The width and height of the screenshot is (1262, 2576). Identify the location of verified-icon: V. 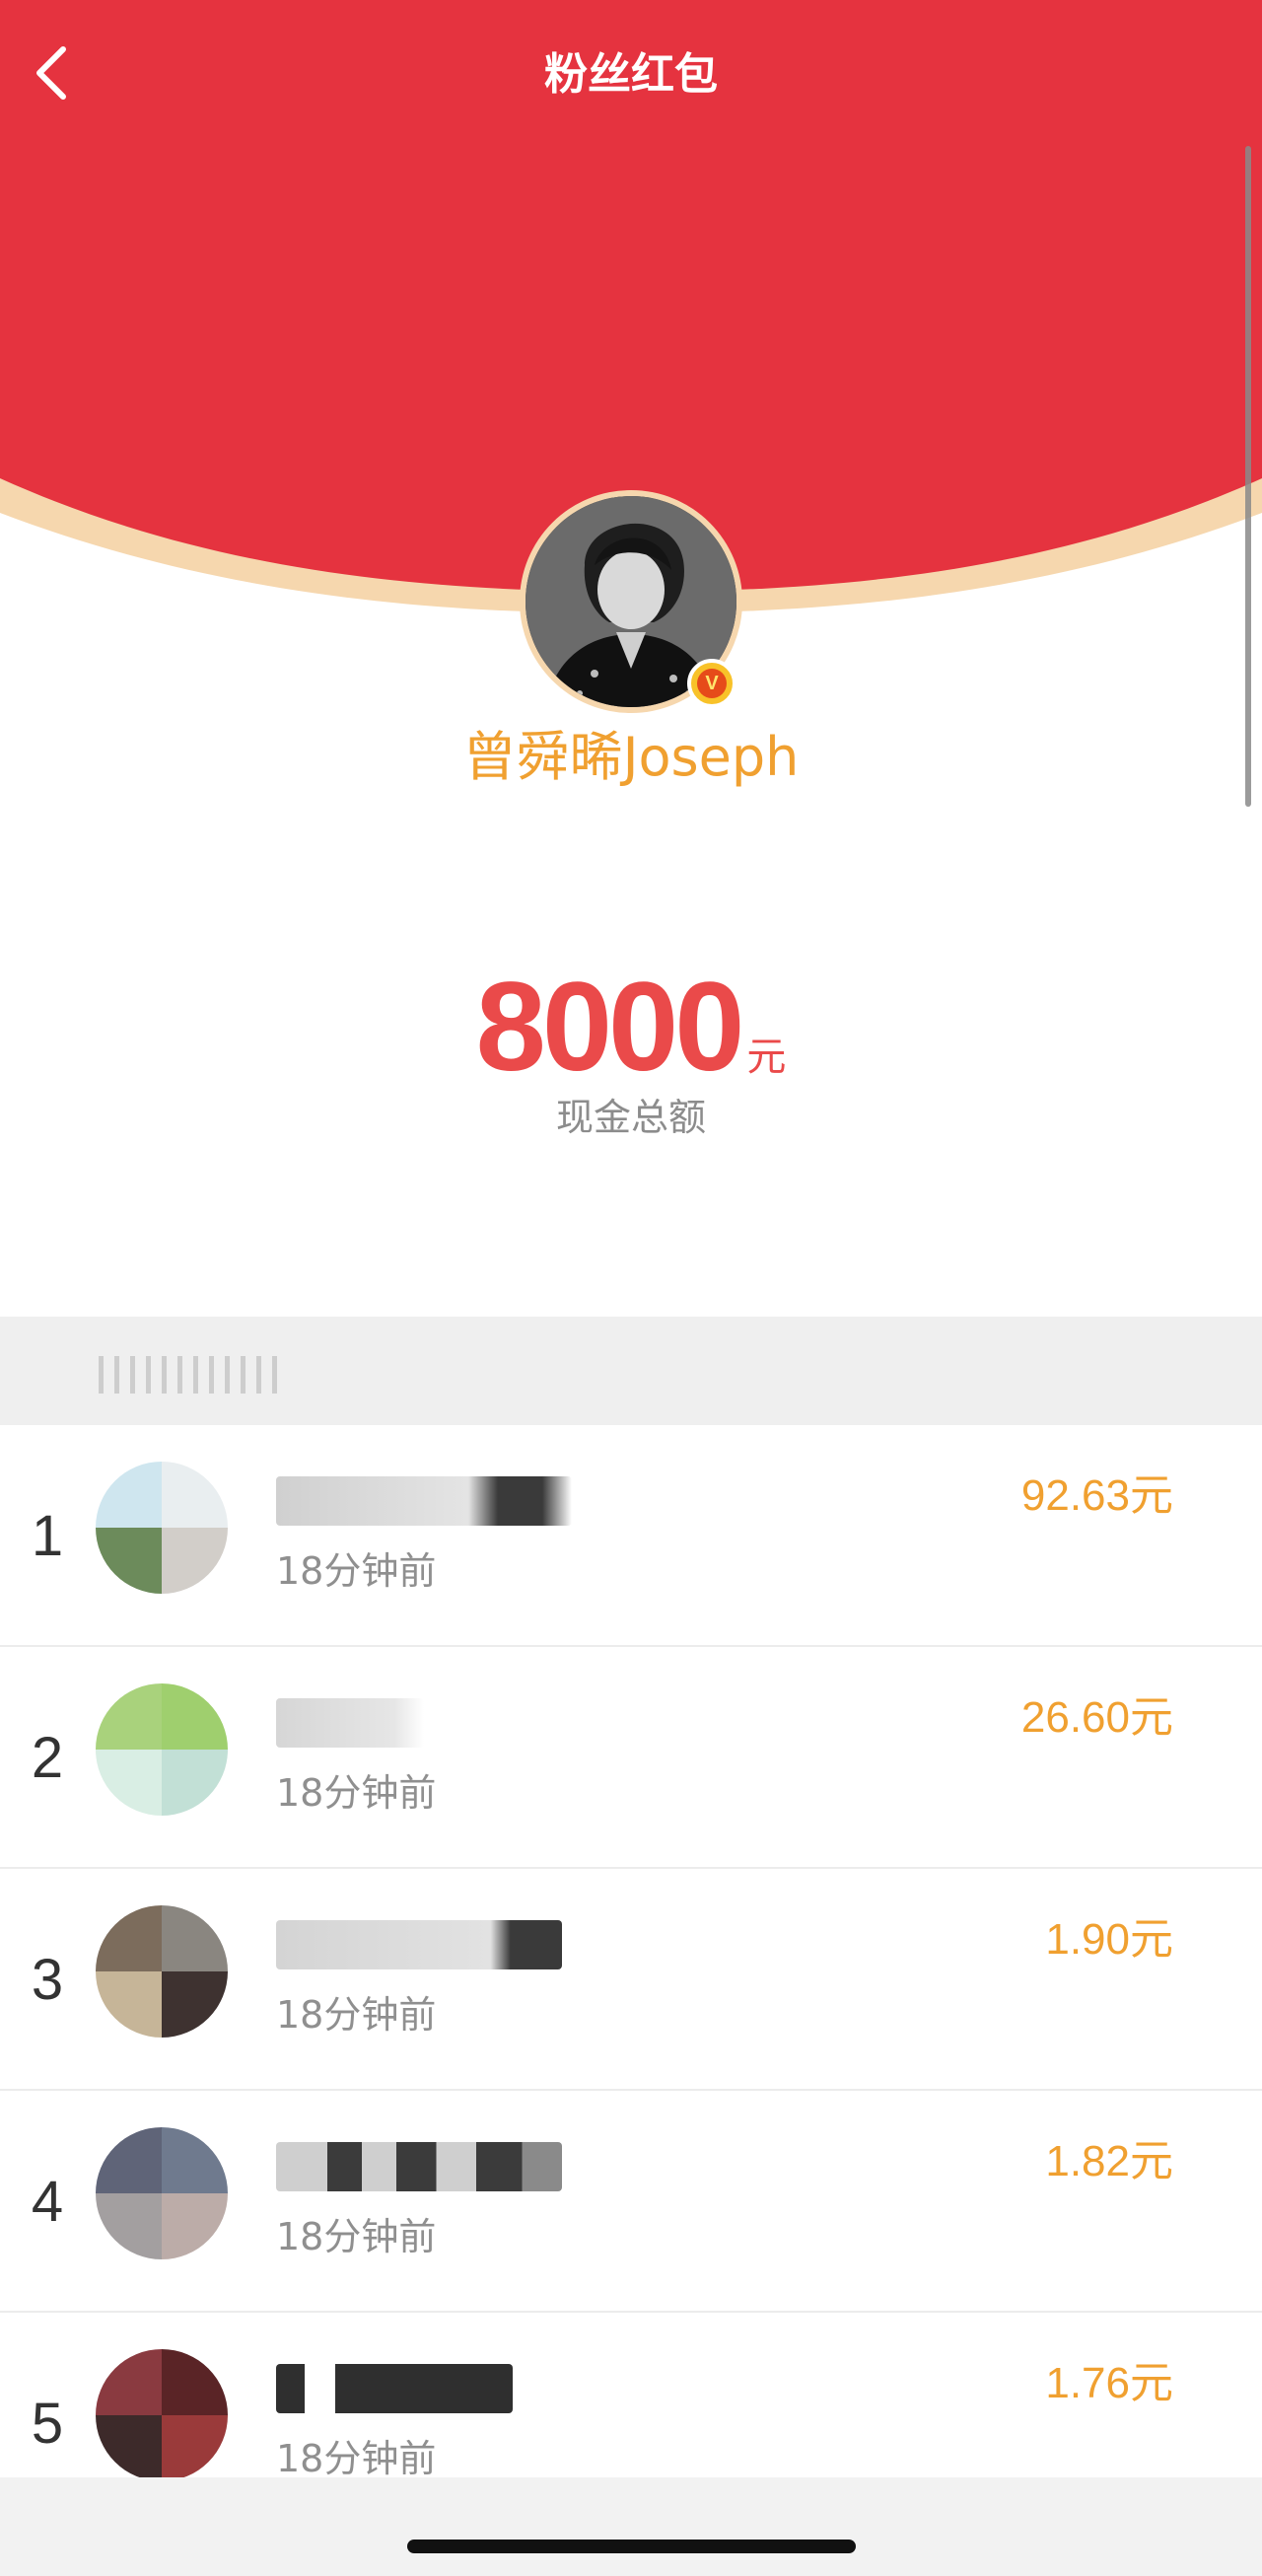
(712, 683).